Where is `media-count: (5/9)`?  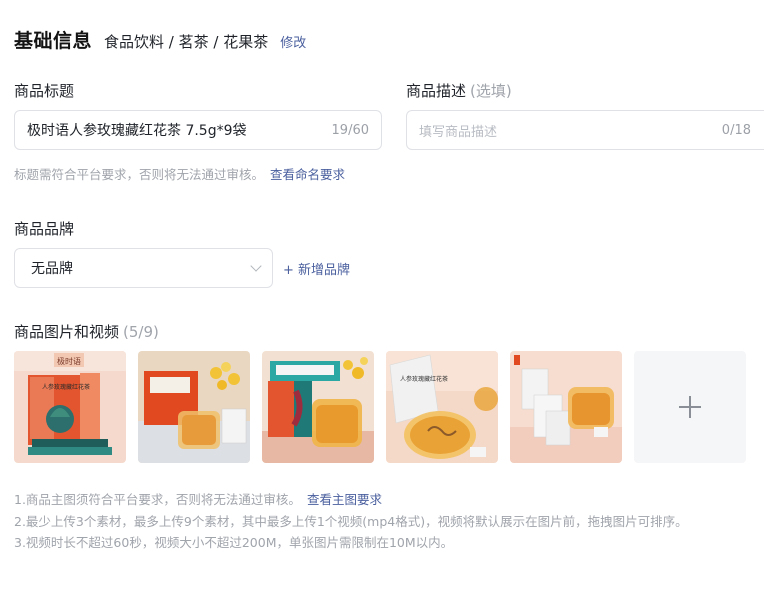 media-count: (5/9) is located at coordinates (141, 332).